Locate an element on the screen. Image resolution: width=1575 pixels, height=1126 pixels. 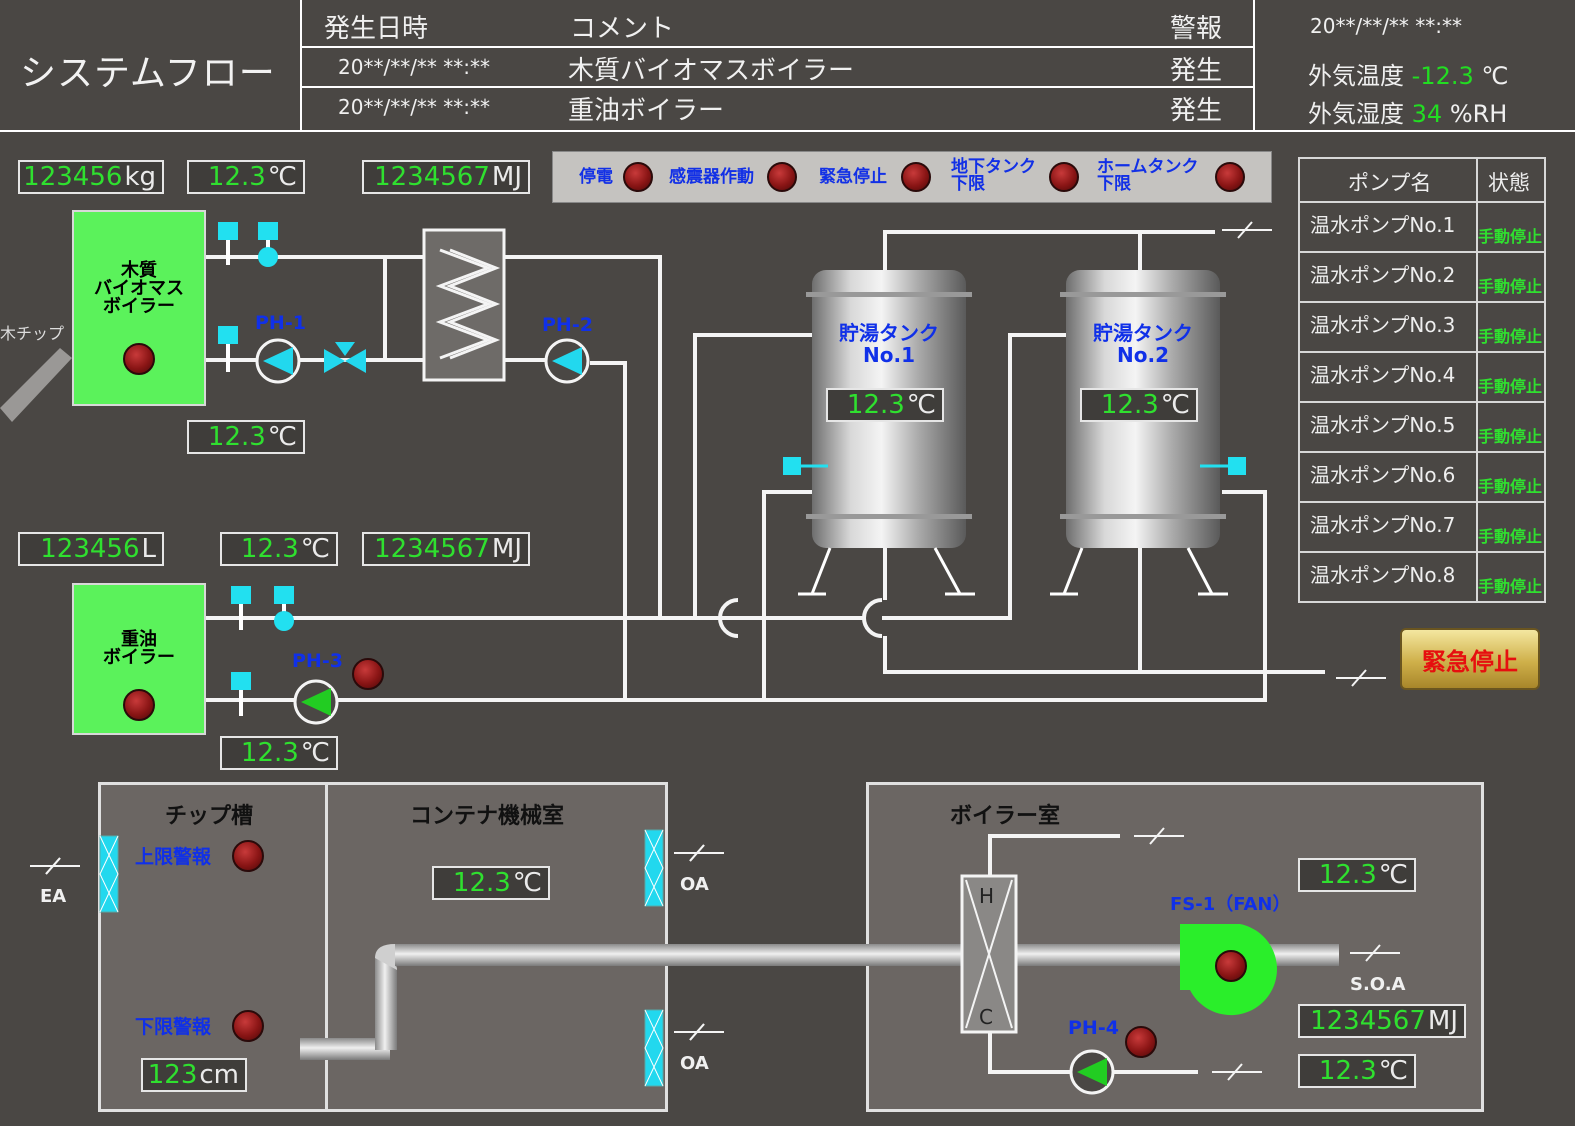
tank-2-label: 貯湯タンク No.2 is located at coordinates (1143, 344).